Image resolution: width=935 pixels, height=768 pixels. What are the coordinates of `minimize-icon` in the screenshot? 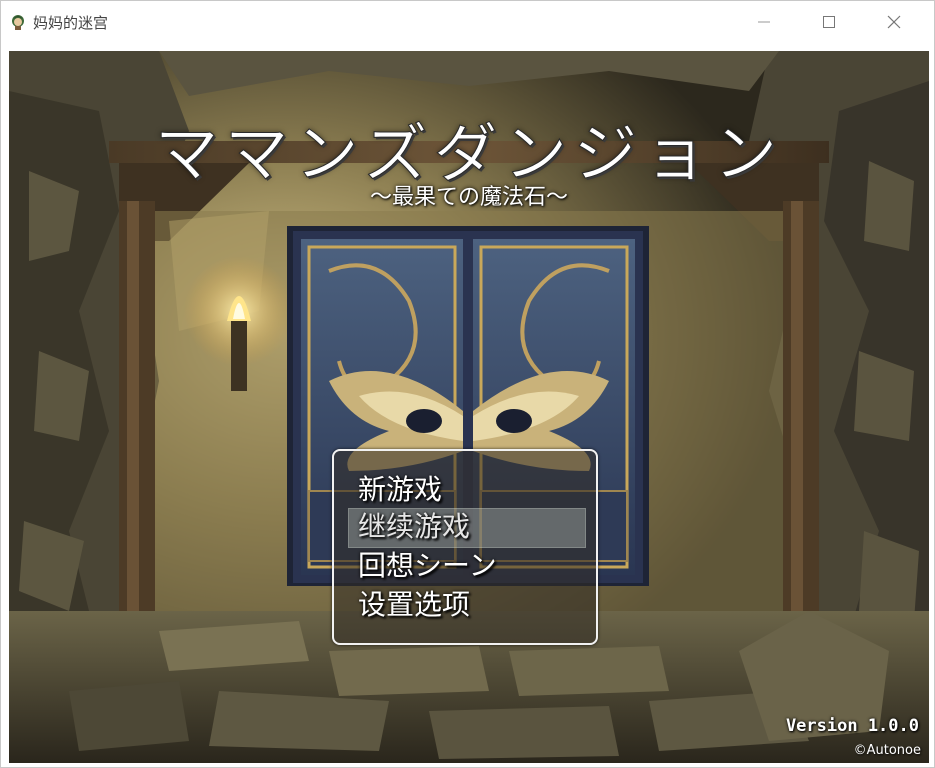 It's located at (764, 22).